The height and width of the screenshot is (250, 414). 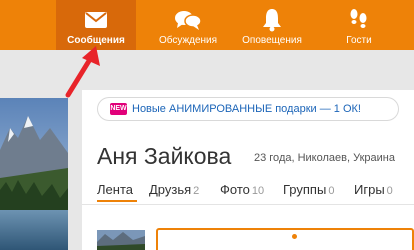 What do you see at coordinates (34, 174) in the screenshot?
I see `profile-photo` at bounding box center [34, 174].